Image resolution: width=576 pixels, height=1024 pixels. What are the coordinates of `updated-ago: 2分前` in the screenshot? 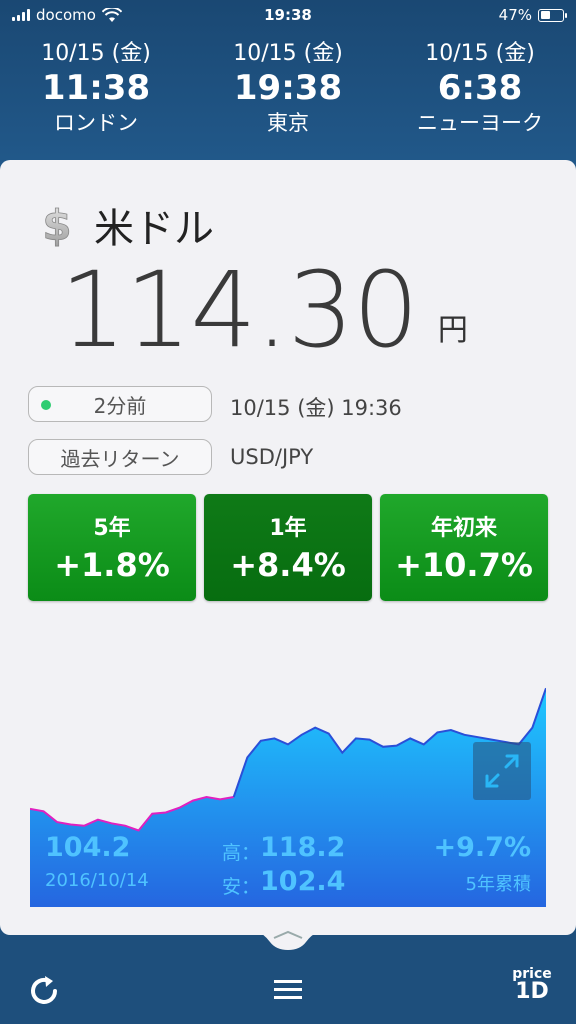 It's located at (120, 405).